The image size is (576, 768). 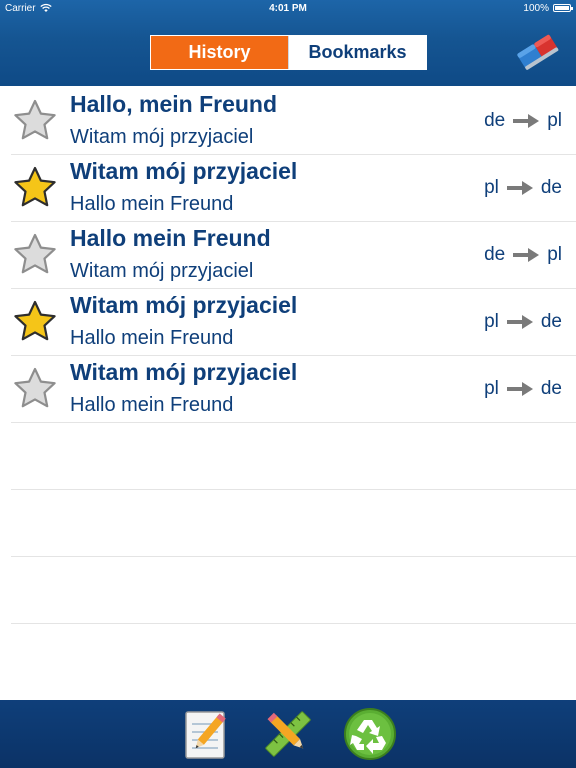 What do you see at coordinates (370, 734) in the screenshot?
I see `recycle-icon` at bounding box center [370, 734].